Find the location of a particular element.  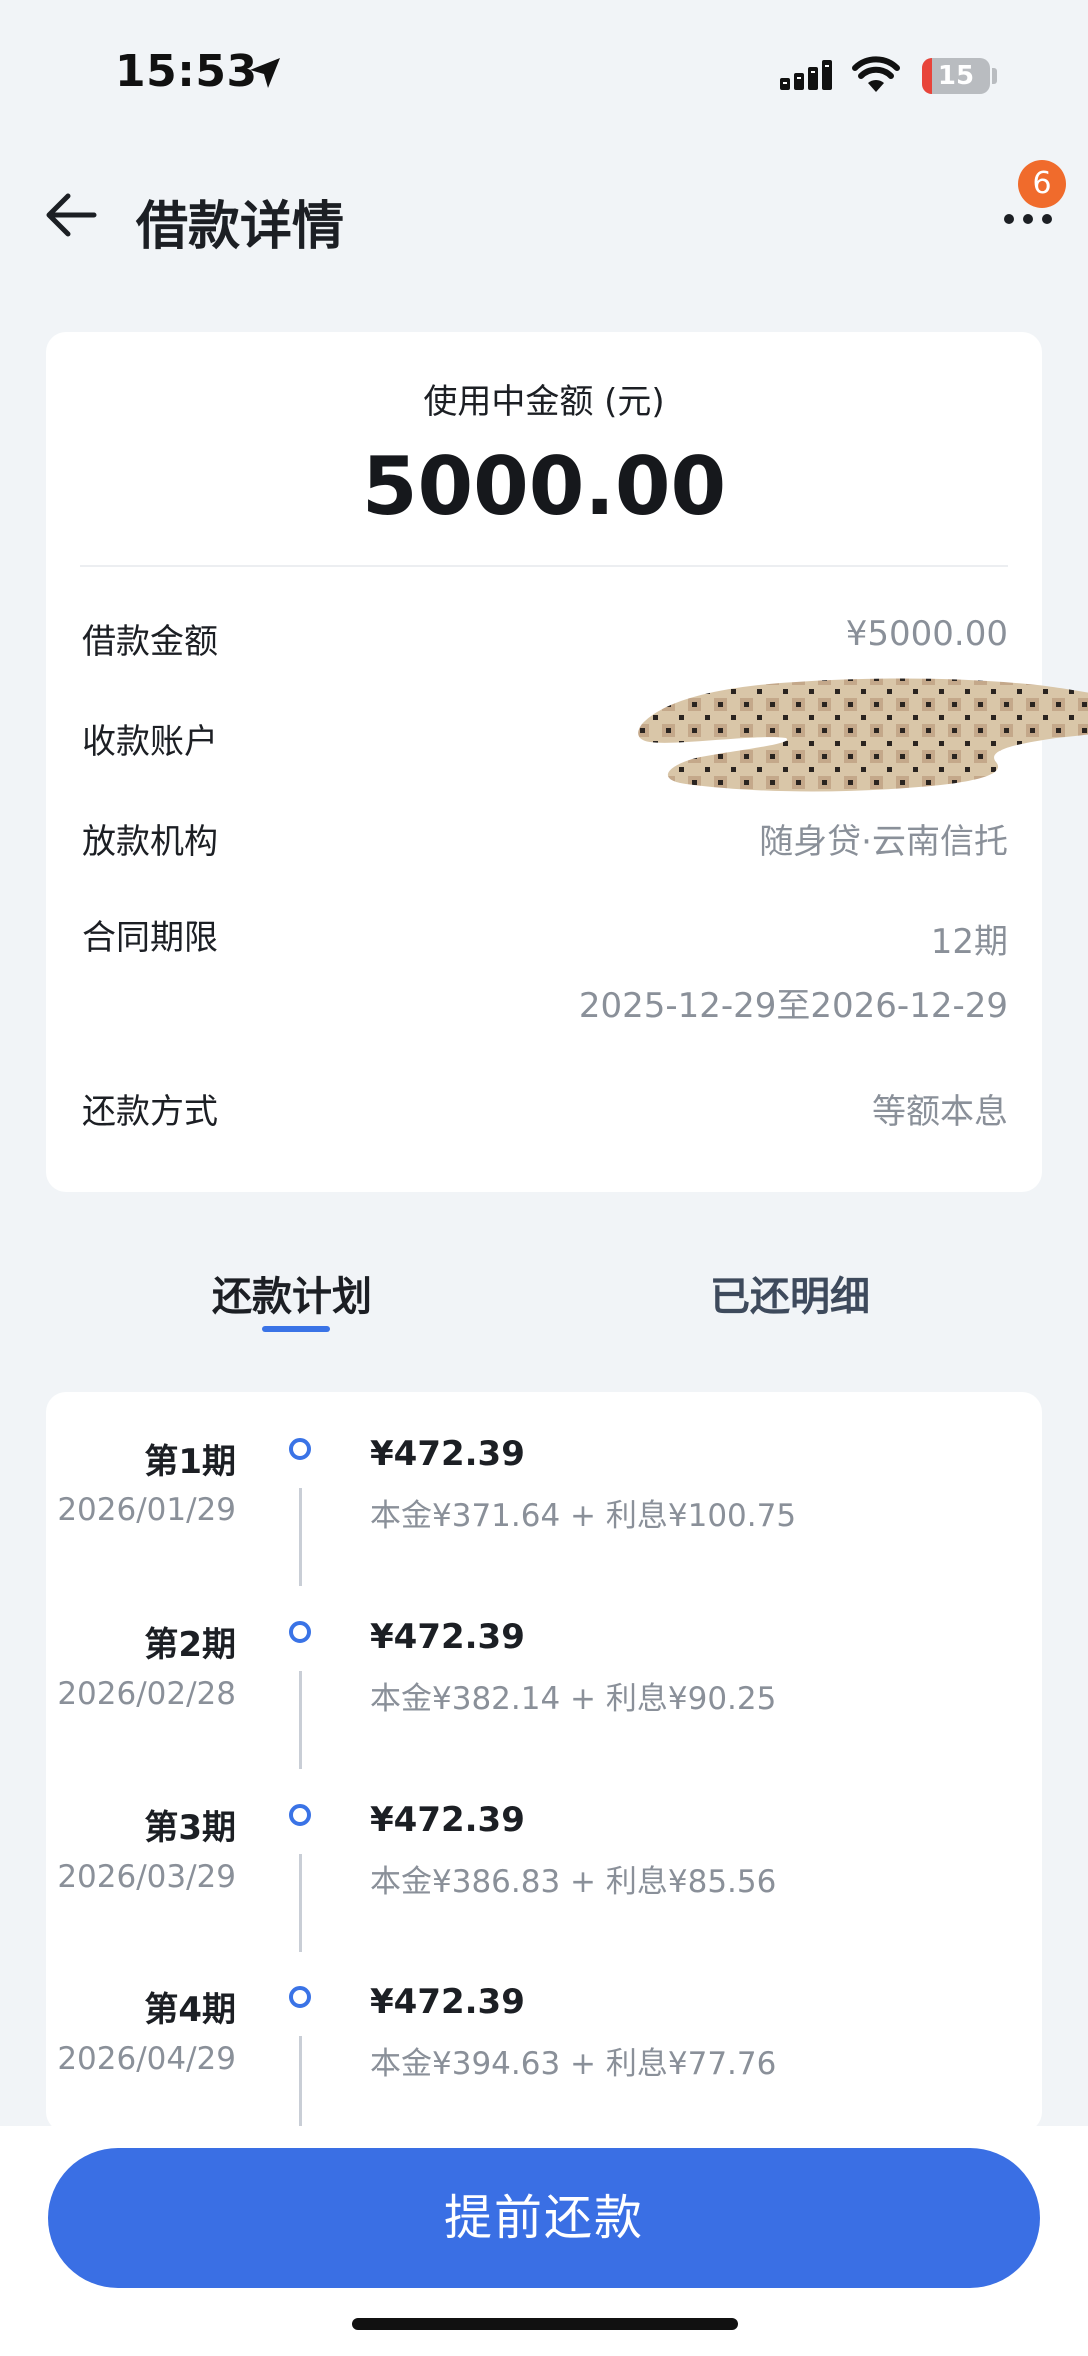

battery-charging-icon is located at coordinates (994, 76).